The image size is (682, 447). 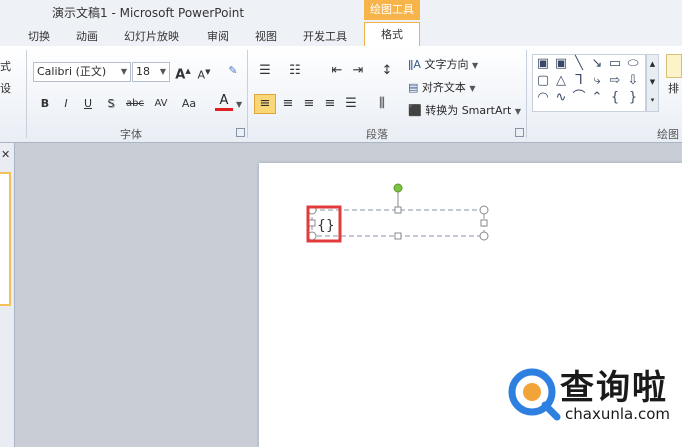 I want to click on selected-shape: {}, so click(x=400, y=215).